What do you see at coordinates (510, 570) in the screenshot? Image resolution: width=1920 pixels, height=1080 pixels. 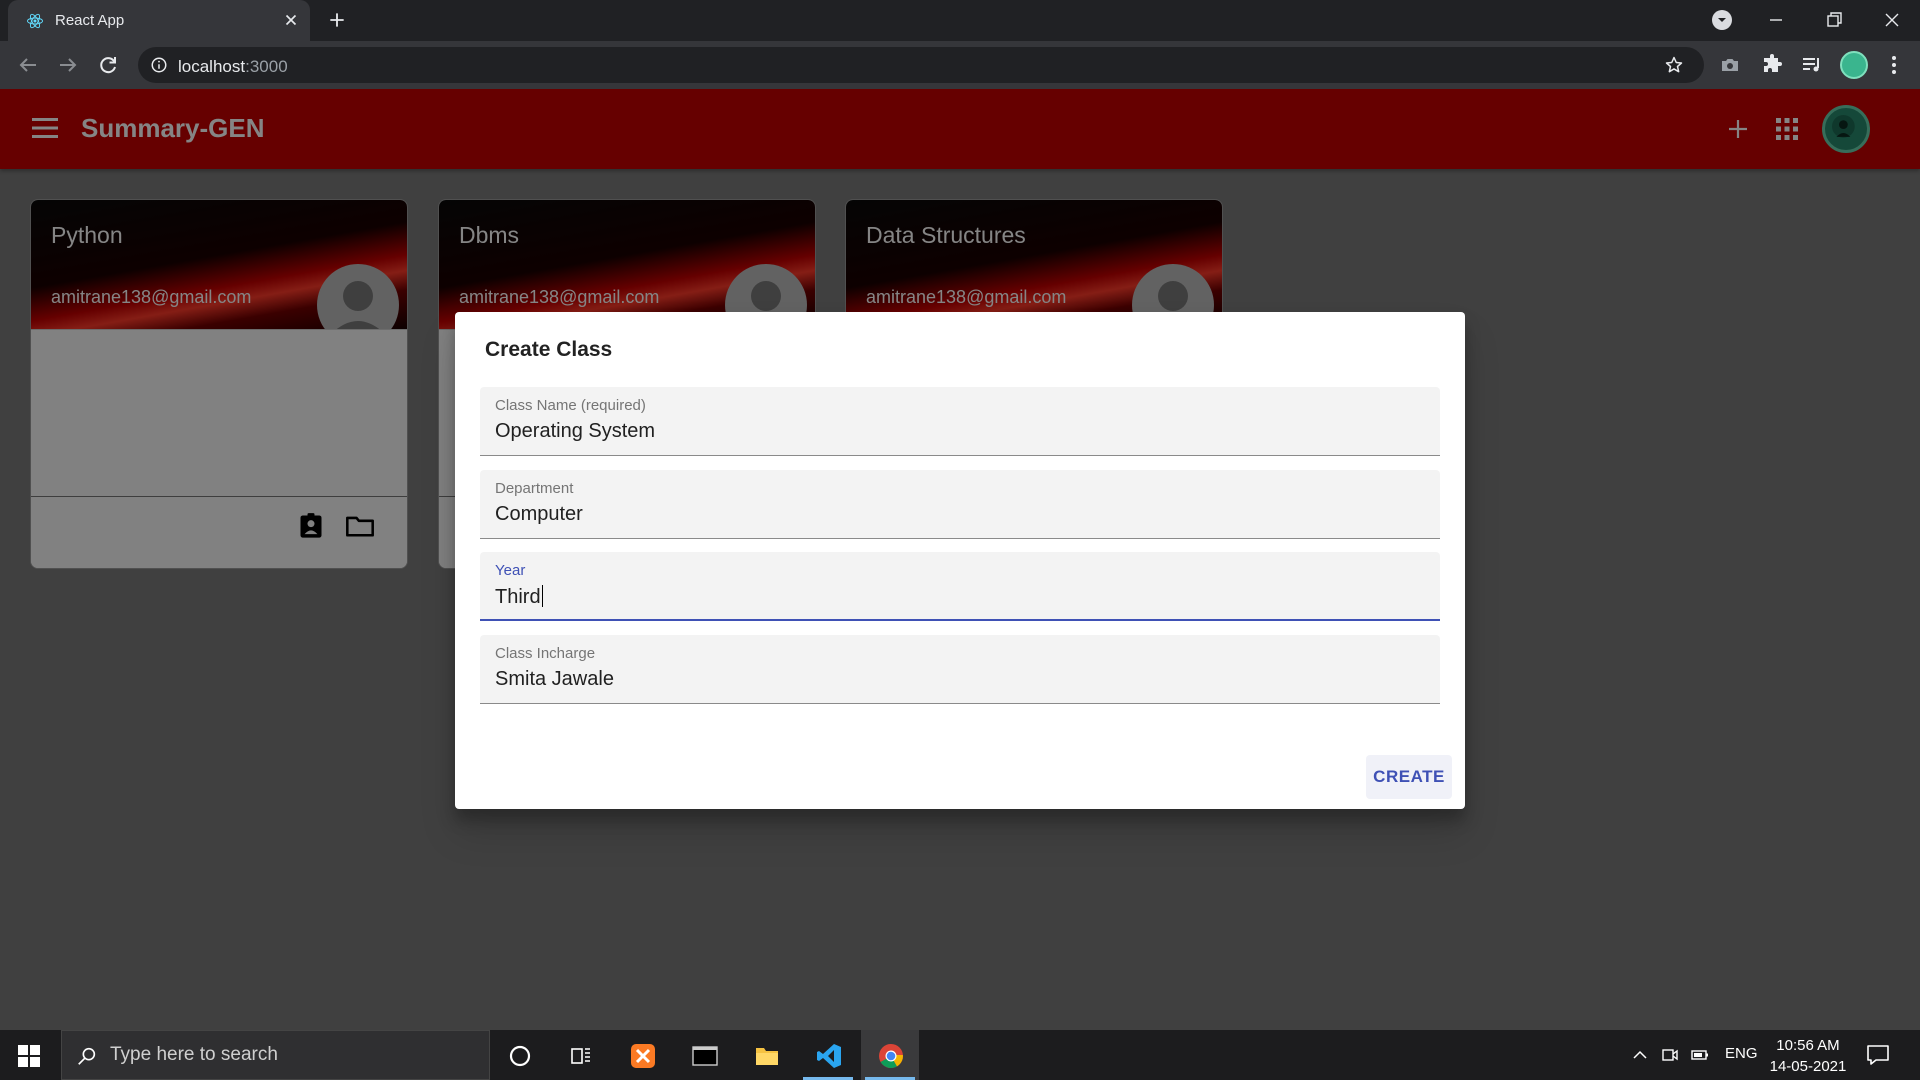 I see `field-label: Year` at bounding box center [510, 570].